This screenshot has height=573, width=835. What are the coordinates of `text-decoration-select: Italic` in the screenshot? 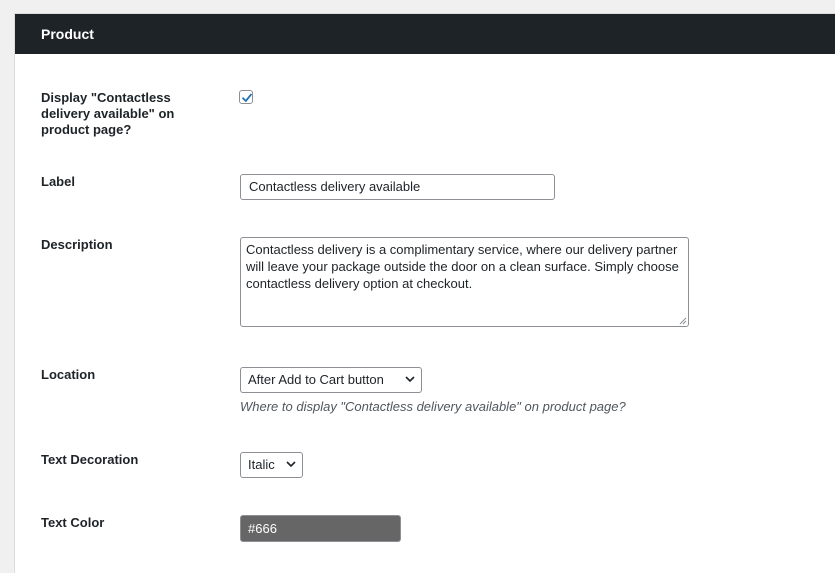 It's located at (271, 465).